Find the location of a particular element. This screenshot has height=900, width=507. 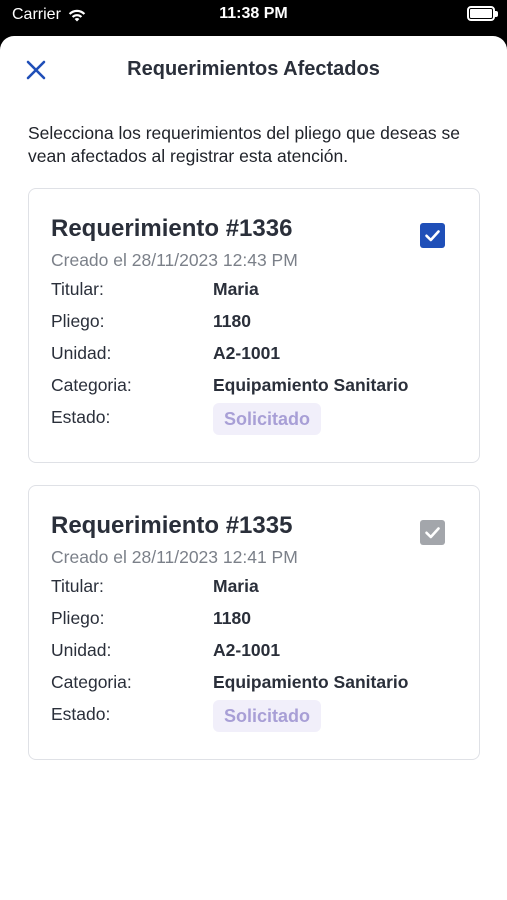

requirement-date: Creado el 28/11/2023 12:43 PM is located at coordinates (174, 260).